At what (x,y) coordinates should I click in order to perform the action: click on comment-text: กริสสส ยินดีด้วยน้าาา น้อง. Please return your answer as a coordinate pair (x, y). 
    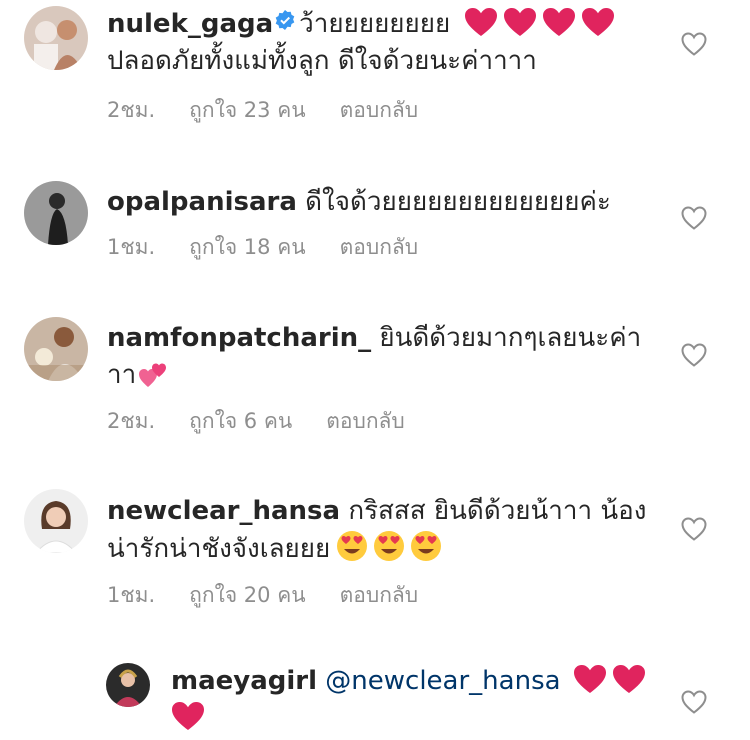
    Looking at the image, I should click on (497, 511).